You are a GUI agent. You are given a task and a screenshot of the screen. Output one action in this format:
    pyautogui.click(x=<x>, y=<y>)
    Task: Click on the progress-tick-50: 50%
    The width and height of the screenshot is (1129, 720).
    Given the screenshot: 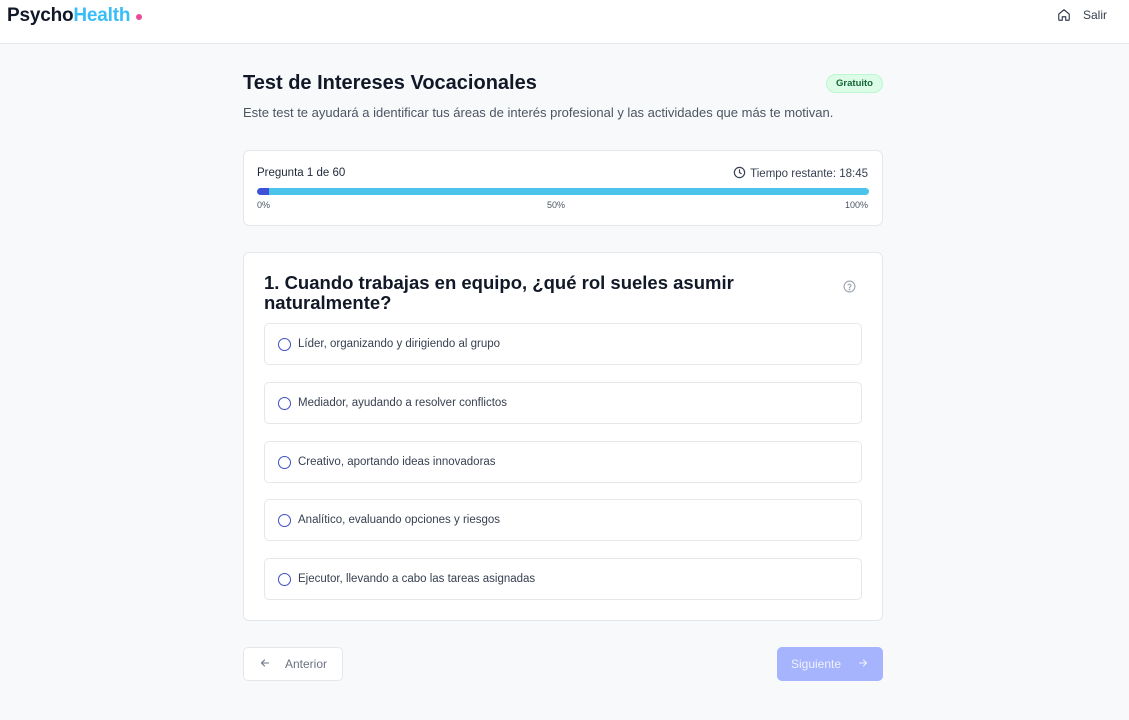 What is the action you would take?
    pyautogui.click(x=556, y=205)
    